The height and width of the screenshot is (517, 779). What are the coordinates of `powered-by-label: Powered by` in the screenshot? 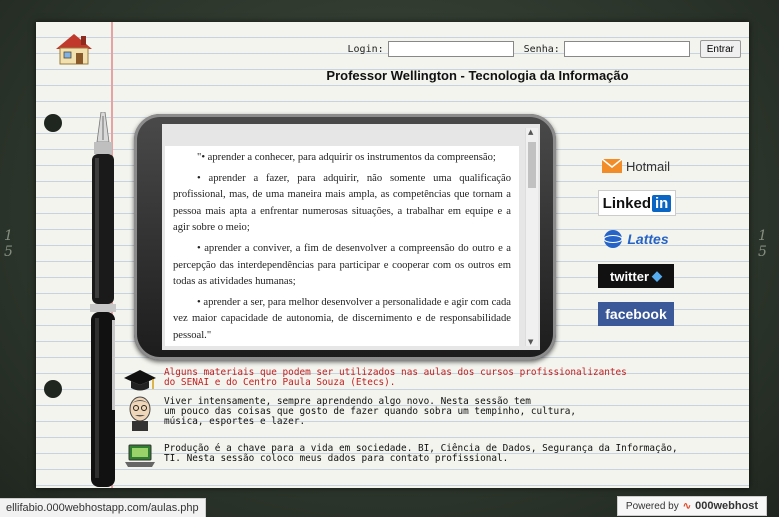 It's located at (652, 506).